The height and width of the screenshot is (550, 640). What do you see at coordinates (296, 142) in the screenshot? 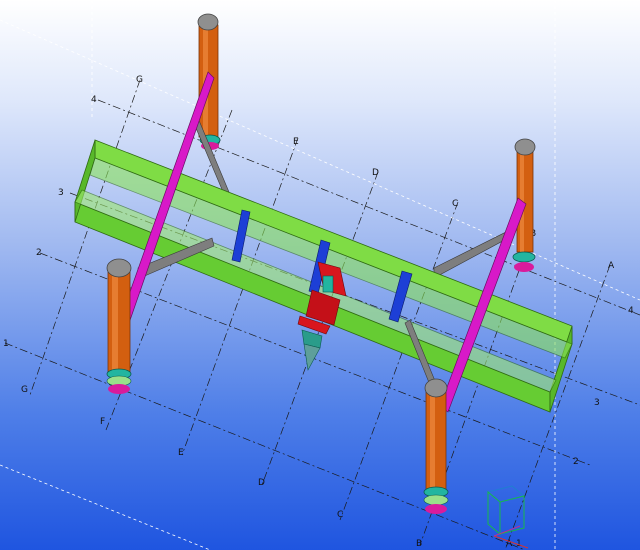
I see `grid-label-e-top: E` at bounding box center [296, 142].